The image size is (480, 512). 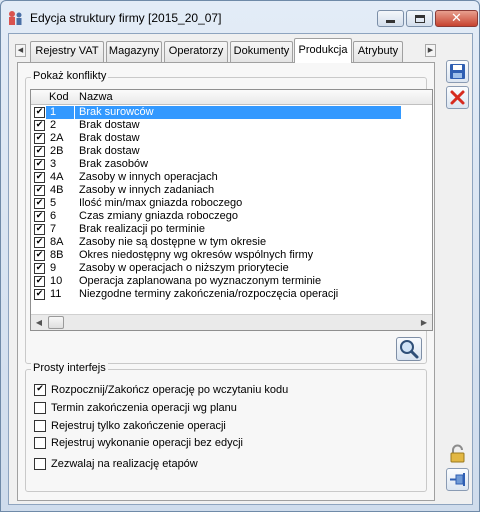 I want to click on title-bar: Edycja struktury firmy [2015_20_07] ✕, so click(x=240, y=17).